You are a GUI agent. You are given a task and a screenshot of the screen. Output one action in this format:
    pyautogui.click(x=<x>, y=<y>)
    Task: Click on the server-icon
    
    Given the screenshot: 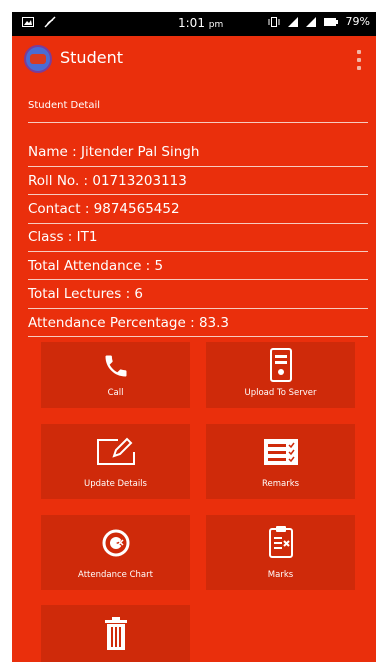 What is the action you would take?
    pyautogui.click(x=280, y=365)
    